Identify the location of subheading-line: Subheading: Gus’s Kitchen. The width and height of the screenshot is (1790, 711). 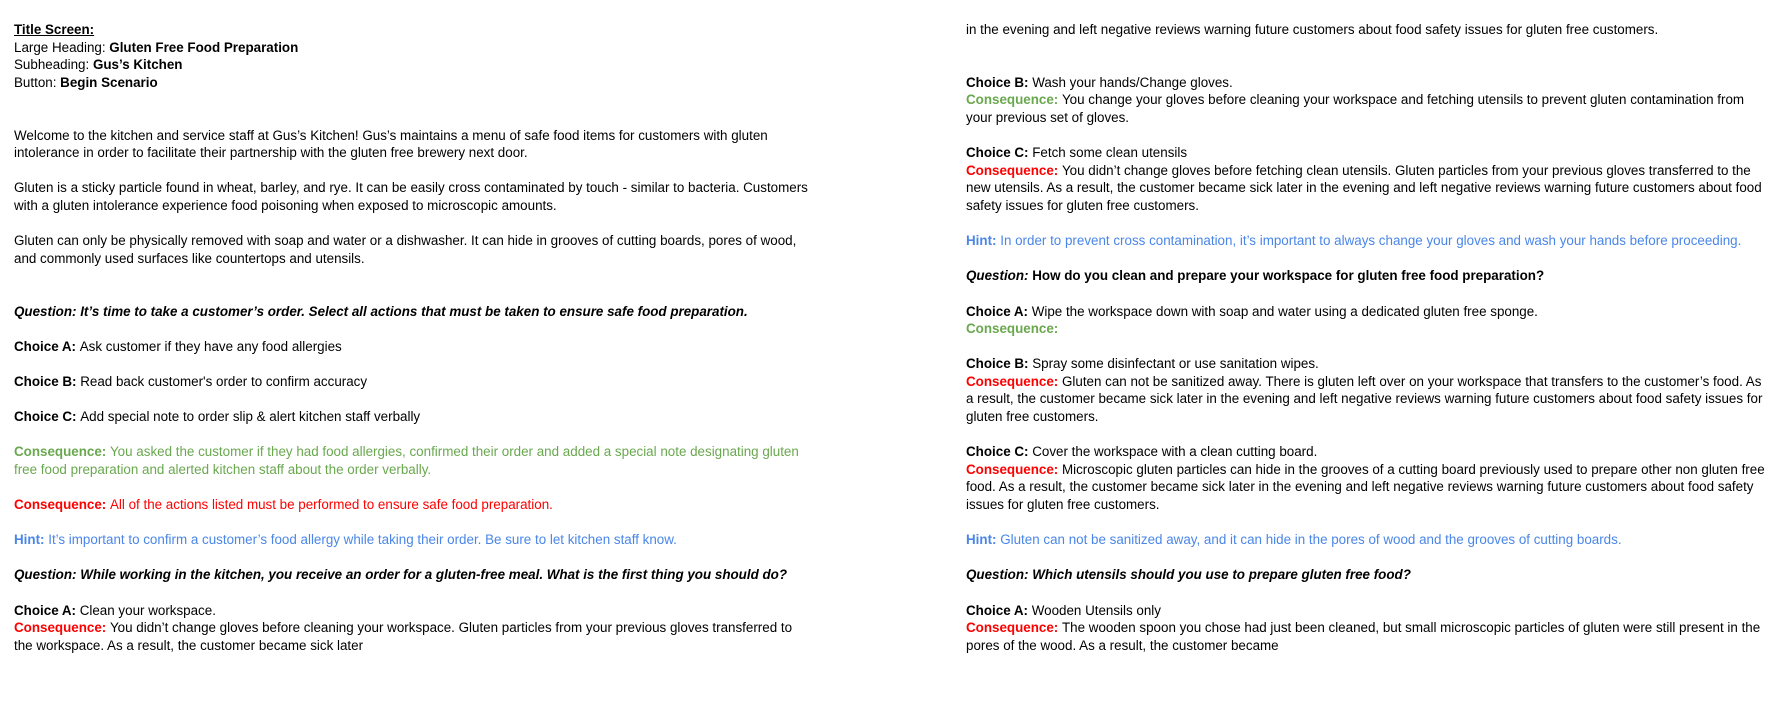
(414, 65).